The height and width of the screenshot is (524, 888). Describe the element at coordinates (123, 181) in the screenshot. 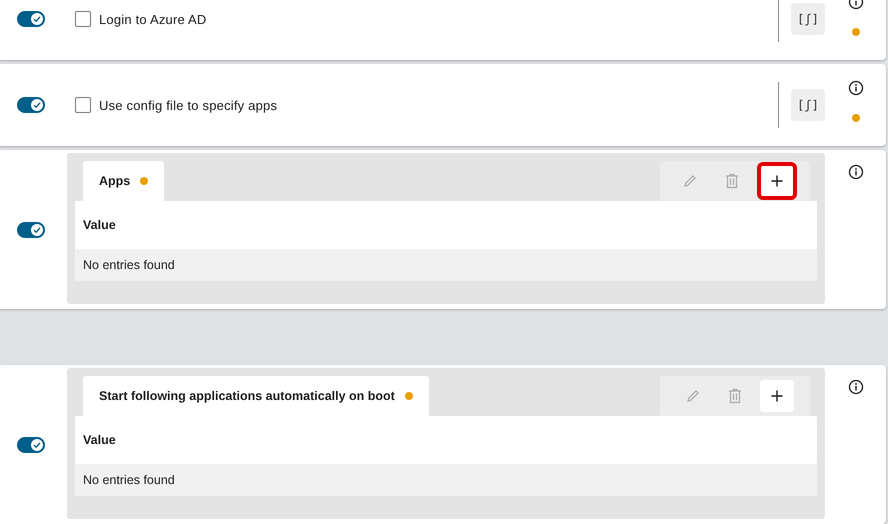

I see `table-tab: Apps` at that location.